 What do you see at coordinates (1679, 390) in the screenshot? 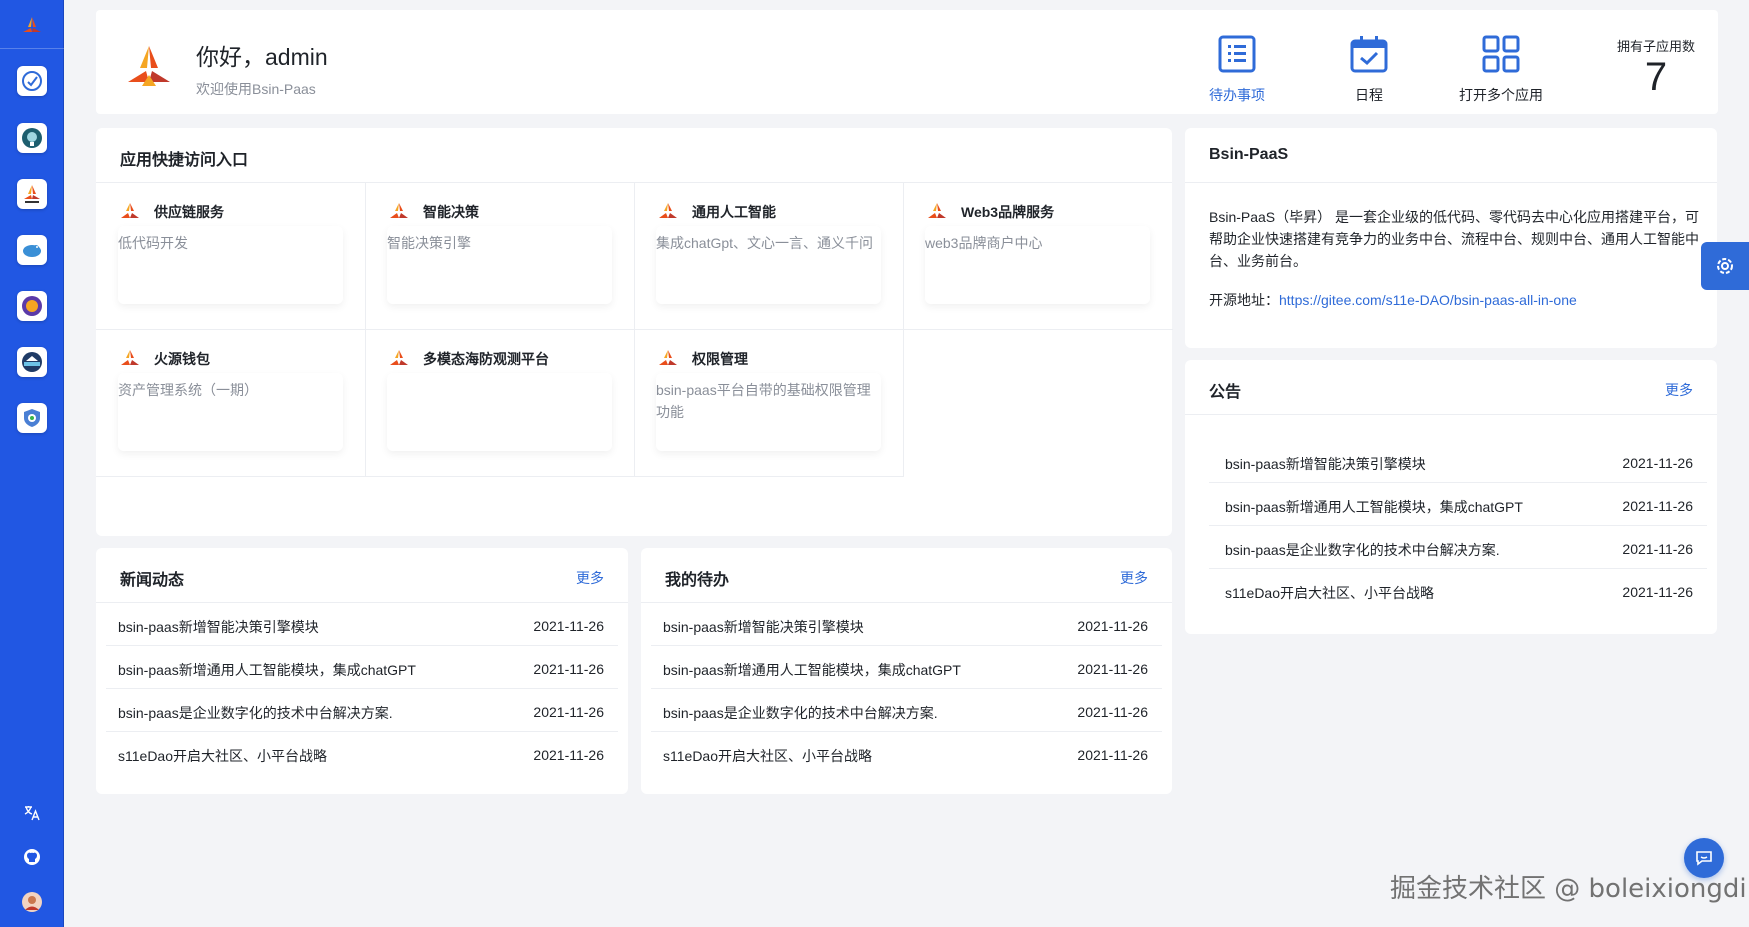
I see `notice-more-link: 更多` at bounding box center [1679, 390].